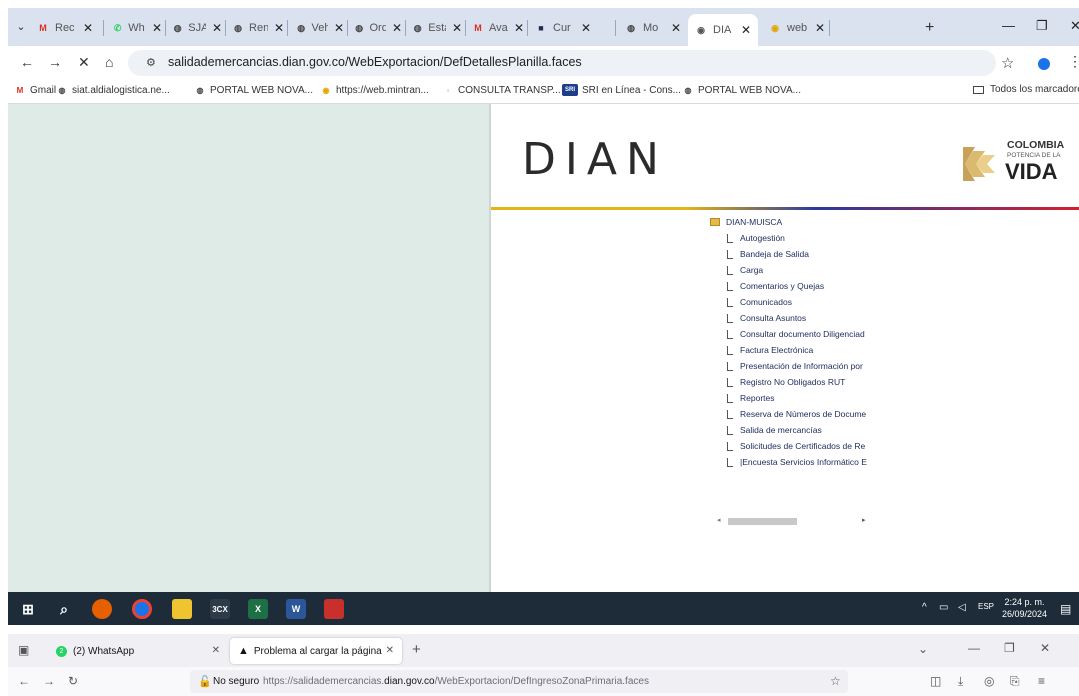 This screenshot has height=696, width=1079. I want to click on tree-item: Salida de mercancías, so click(774, 430).